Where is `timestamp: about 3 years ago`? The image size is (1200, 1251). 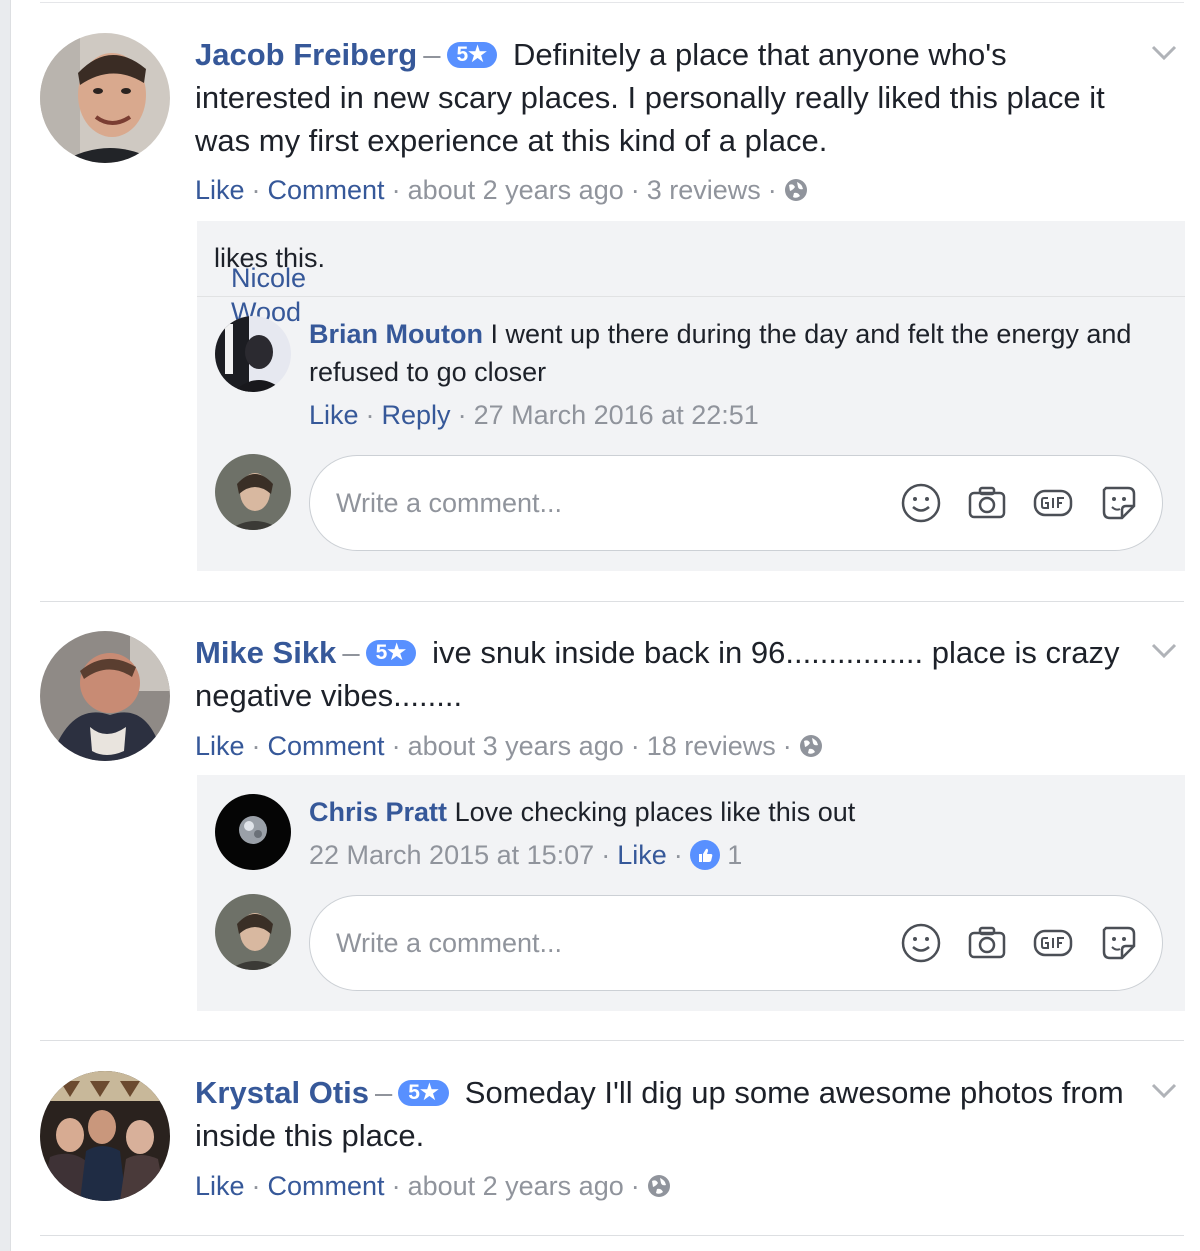 timestamp: about 3 years ago is located at coordinates (516, 746).